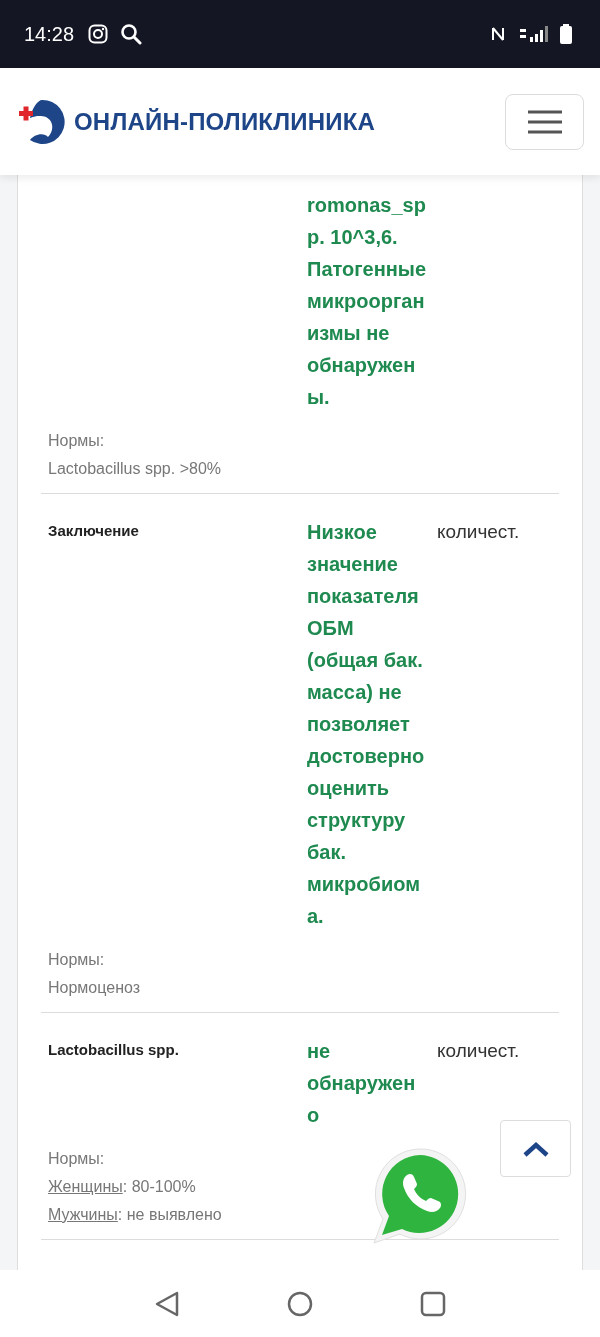  Describe the element at coordinates (85, 1186) in the screenshot. I see `norm-link: Женщины` at that location.